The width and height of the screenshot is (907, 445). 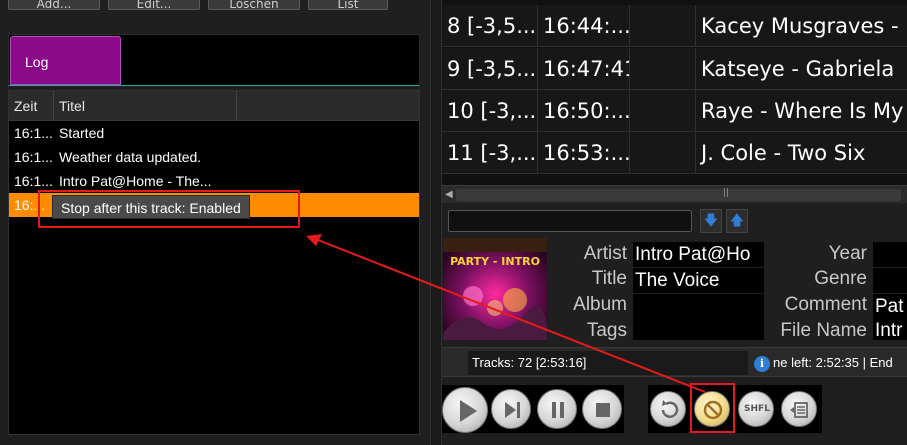 I want to click on move-down-button: 🡇, so click(x=711, y=221).